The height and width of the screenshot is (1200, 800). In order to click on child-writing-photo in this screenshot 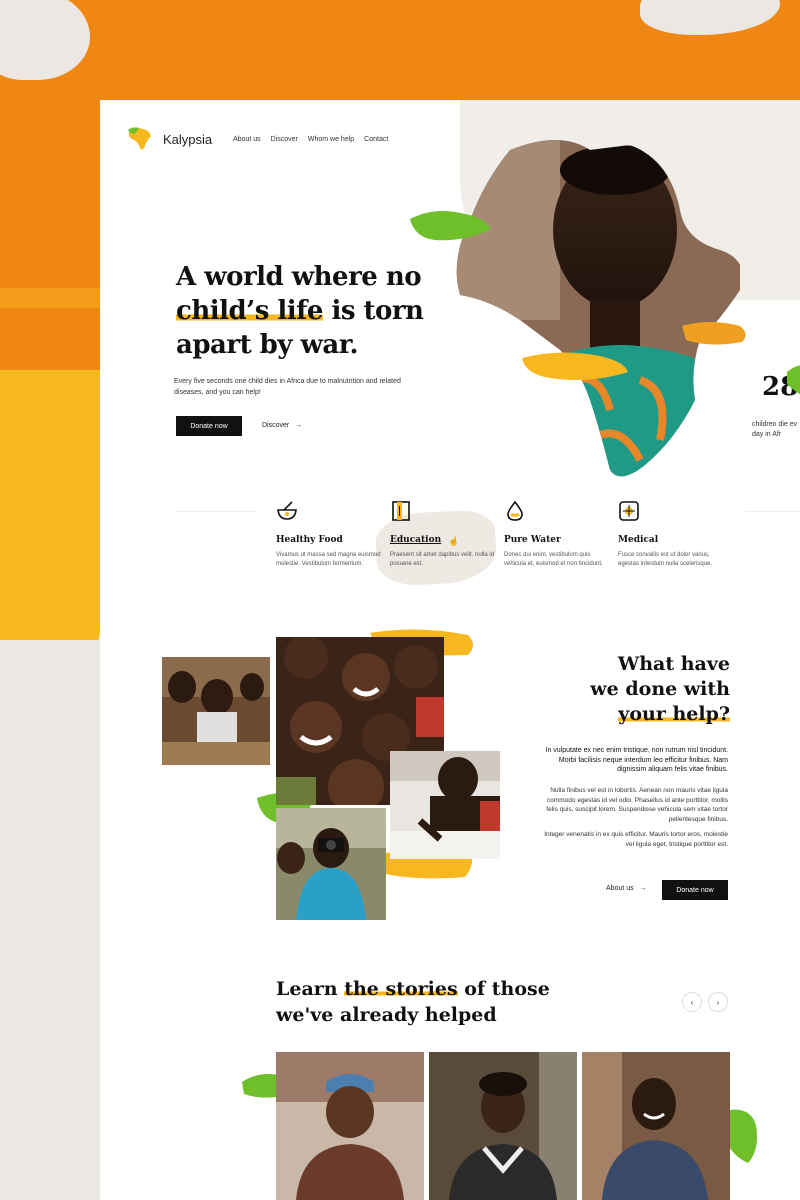, I will do `click(445, 805)`.